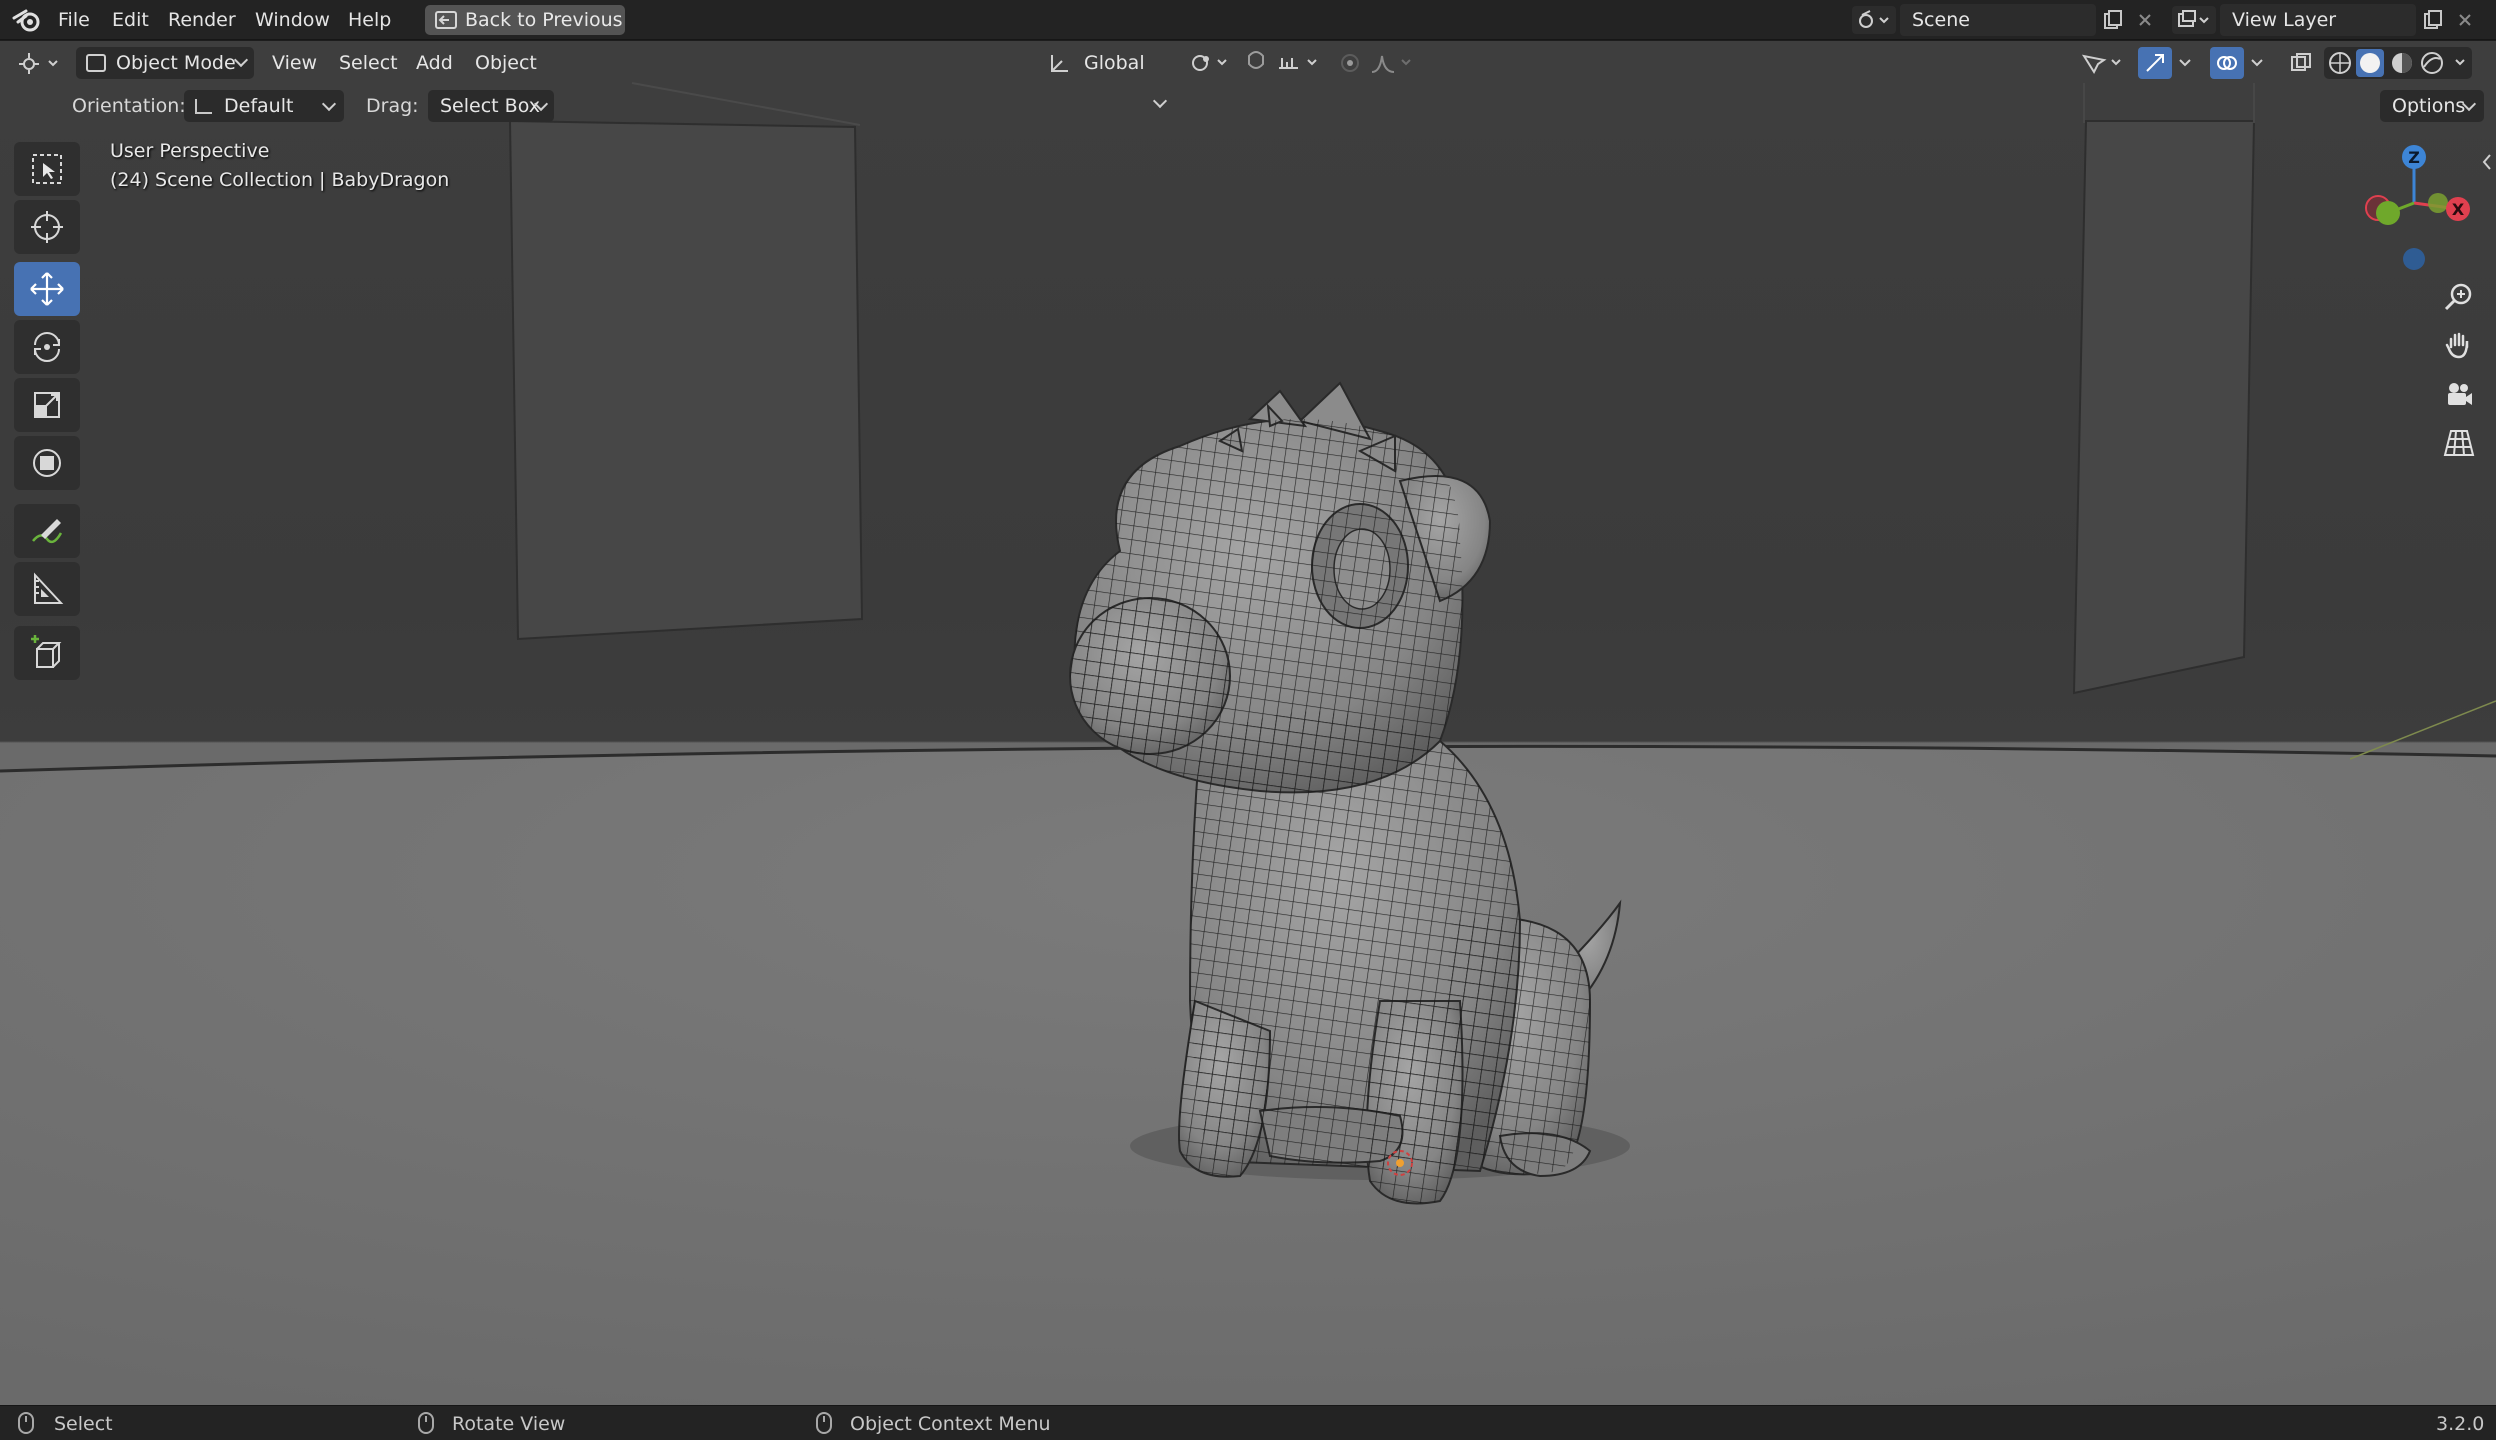 Image resolution: width=2496 pixels, height=1440 pixels. I want to click on drag-value: Select Box, so click(490, 106).